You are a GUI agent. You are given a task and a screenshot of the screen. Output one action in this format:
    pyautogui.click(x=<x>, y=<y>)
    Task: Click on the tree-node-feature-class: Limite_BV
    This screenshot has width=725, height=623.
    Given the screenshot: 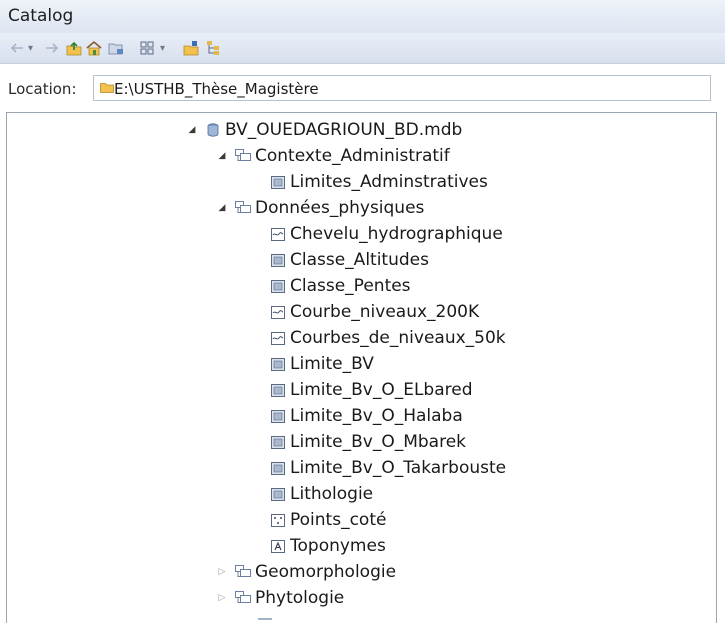 What is the action you would take?
    pyautogui.click(x=322, y=364)
    